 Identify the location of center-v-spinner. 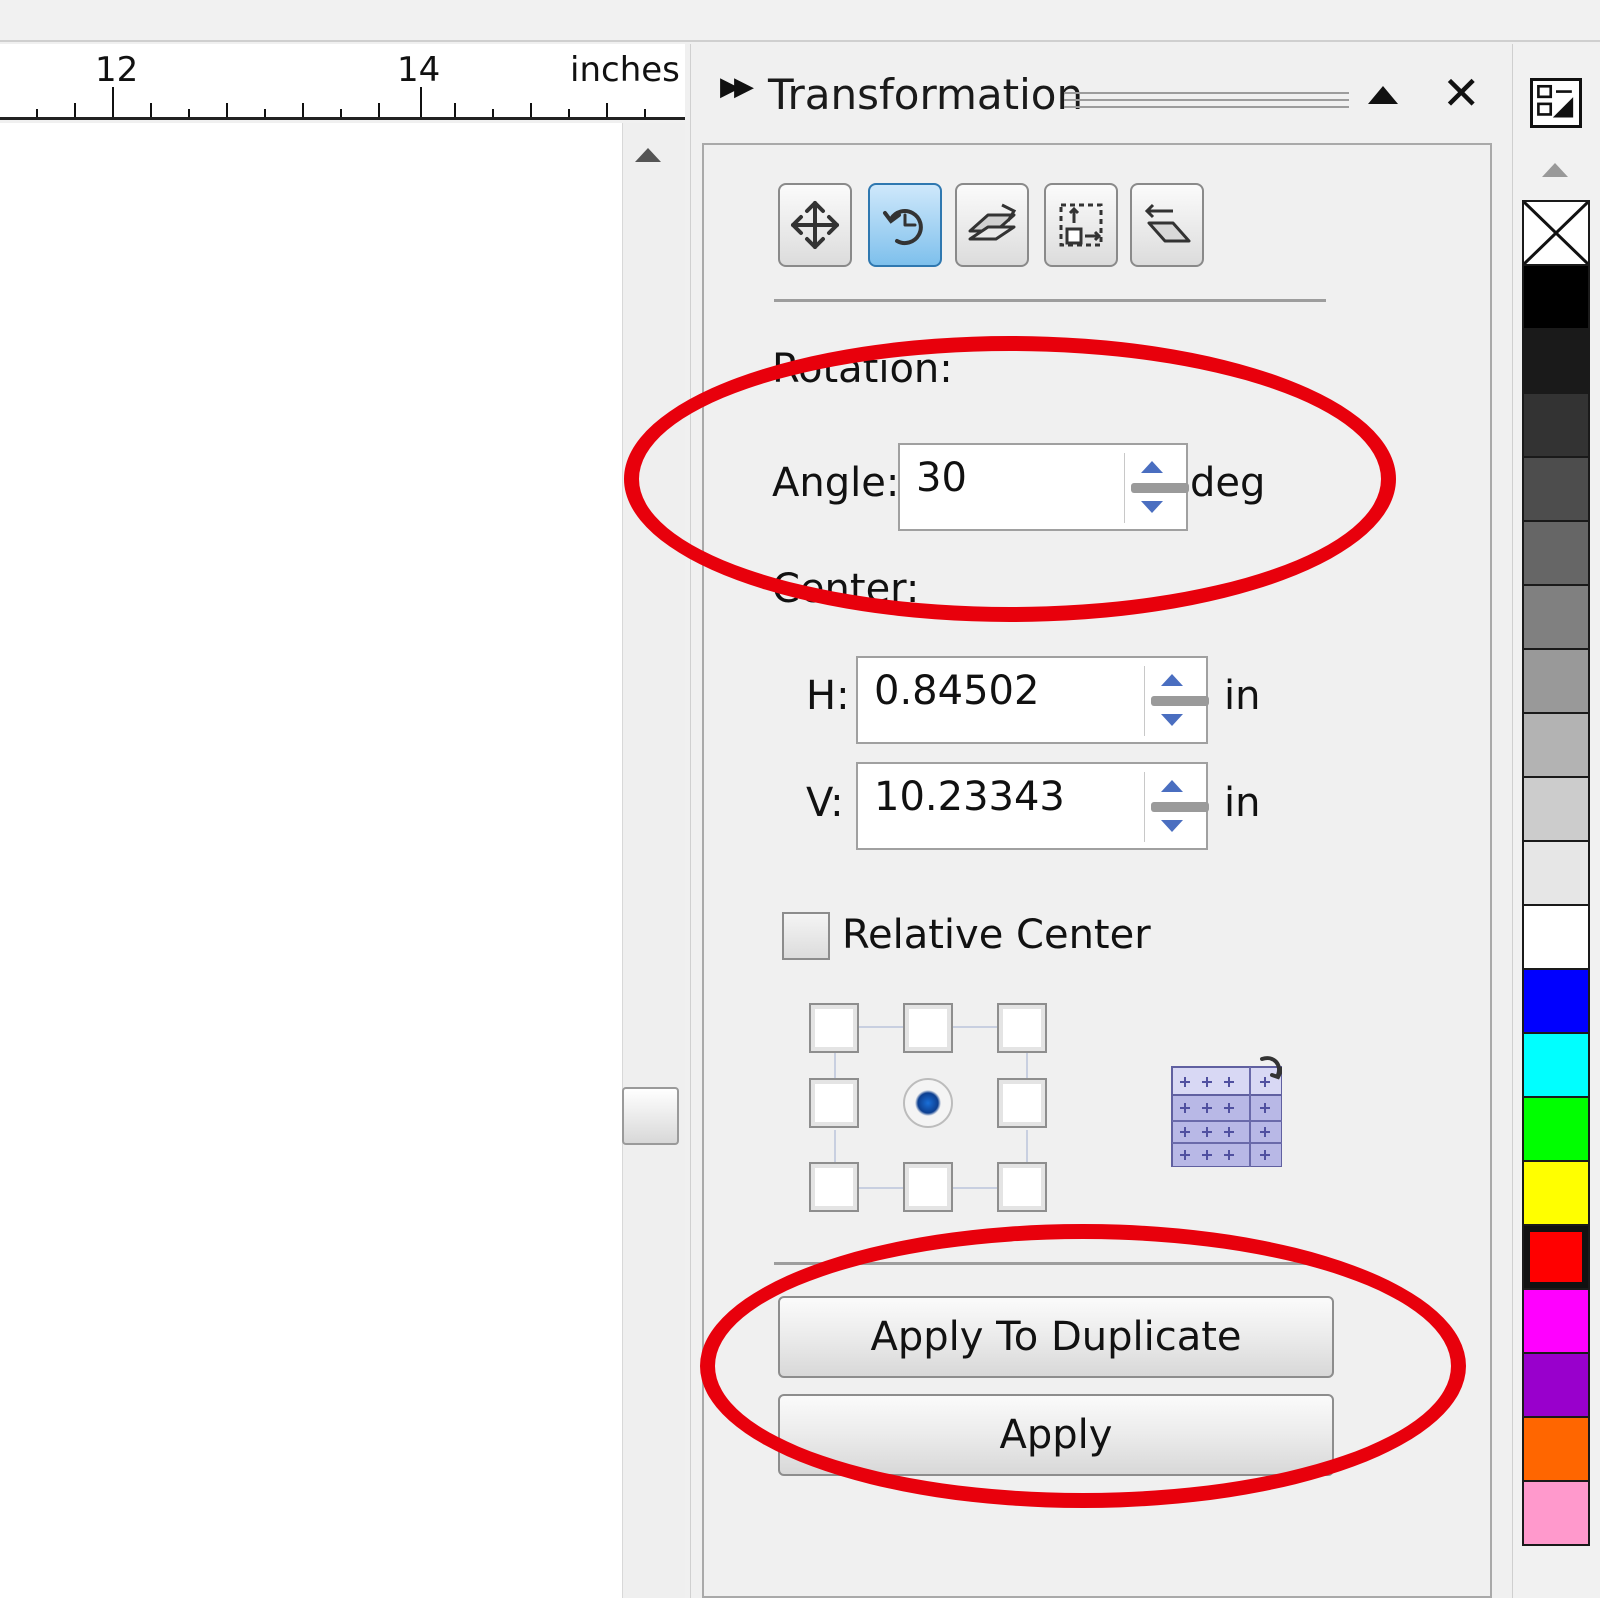
(1176, 807).